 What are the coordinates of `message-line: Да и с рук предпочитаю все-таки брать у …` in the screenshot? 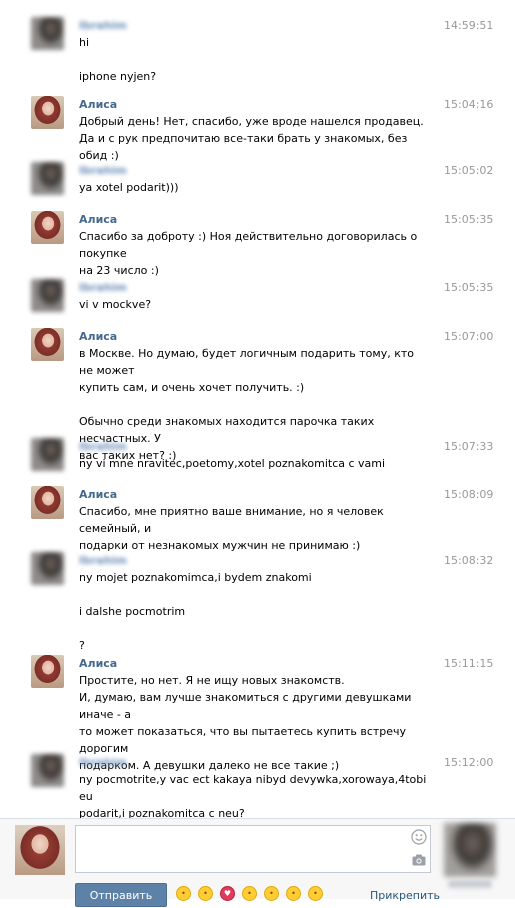 It's located at (243, 147).